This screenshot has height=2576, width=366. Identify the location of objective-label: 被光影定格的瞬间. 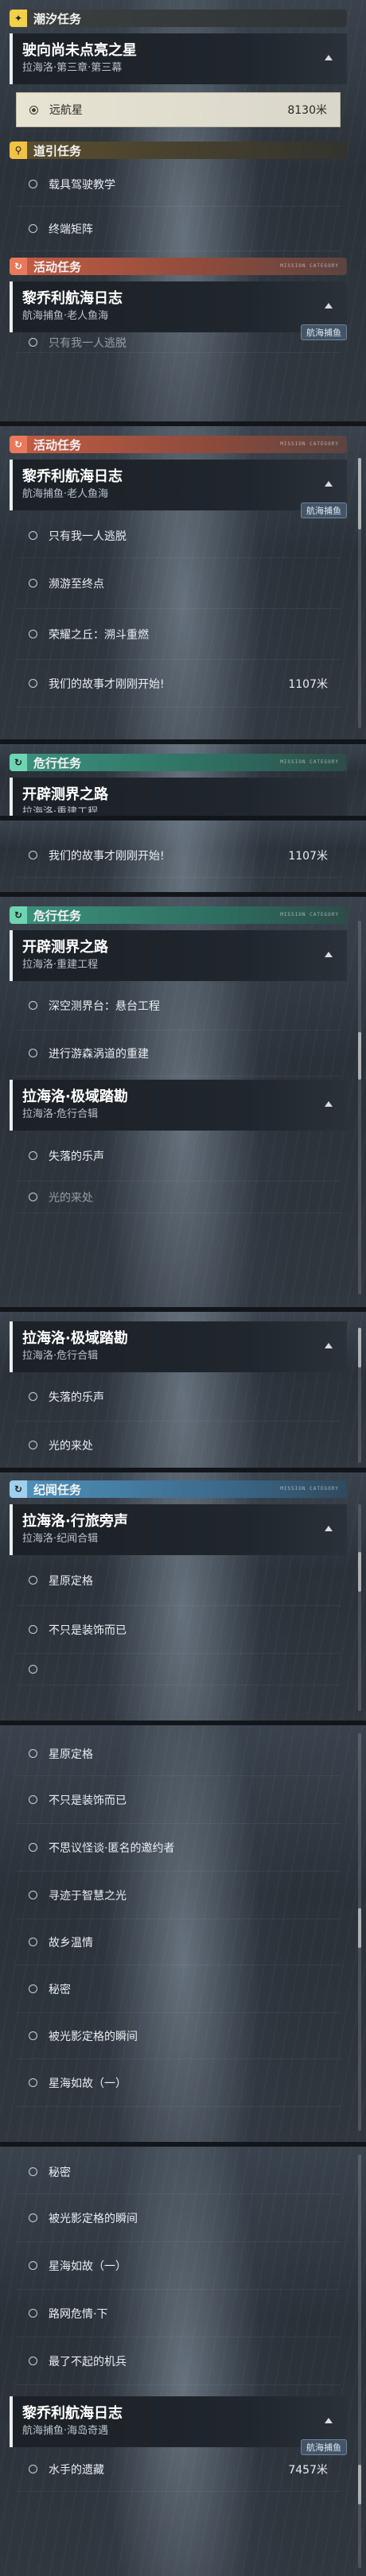
(93, 2036).